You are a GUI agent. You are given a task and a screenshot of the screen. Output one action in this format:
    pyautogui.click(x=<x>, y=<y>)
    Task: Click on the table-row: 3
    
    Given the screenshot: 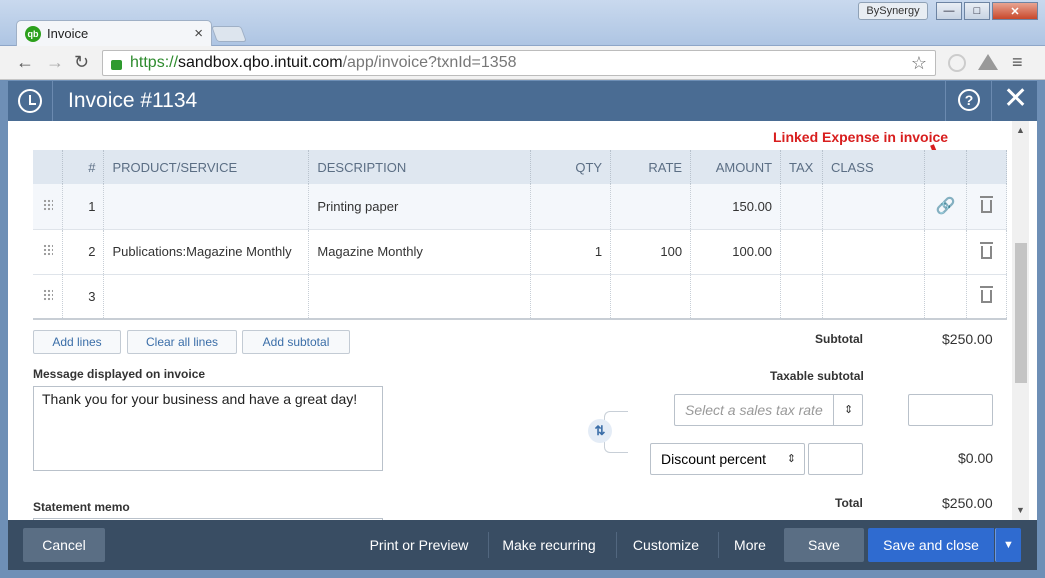 What is the action you would take?
    pyautogui.click(x=520, y=297)
    